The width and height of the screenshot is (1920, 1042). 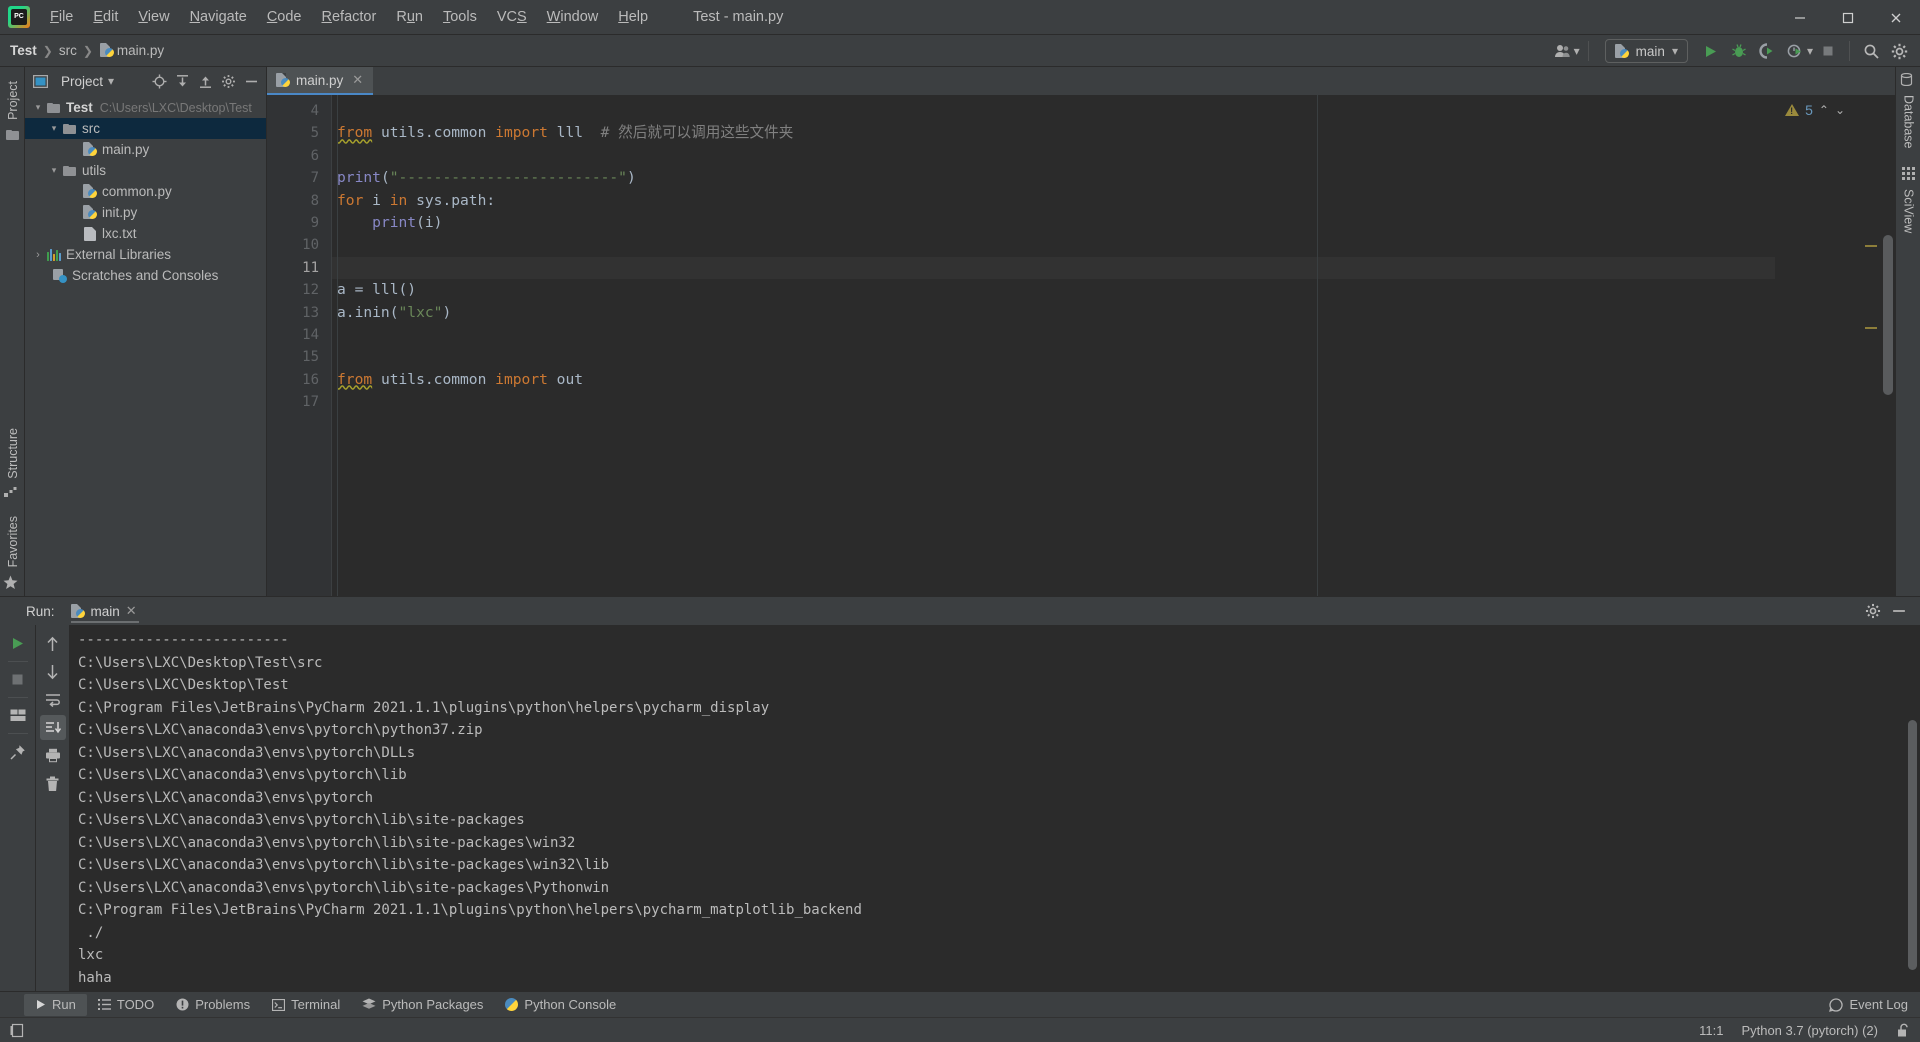 I want to click on tab-main-py: main.py ✕, so click(x=320, y=81).